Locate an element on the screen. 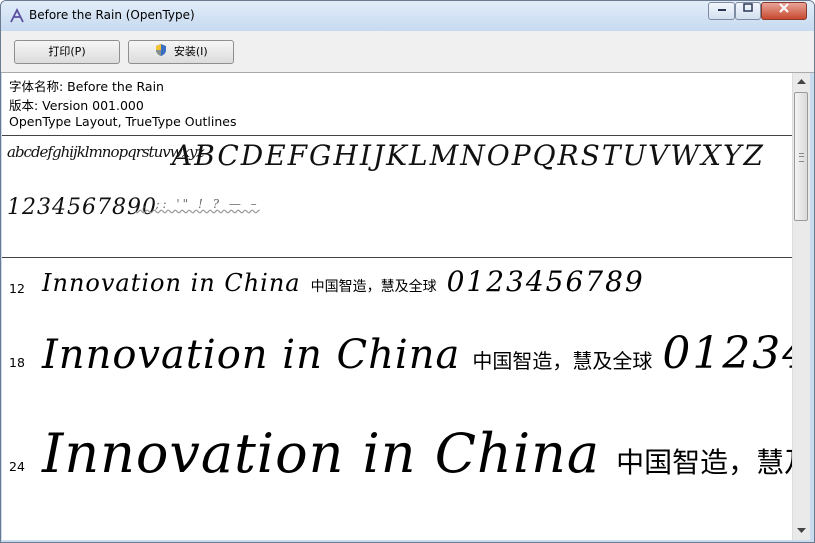  minimize-icon is located at coordinates (721, 10).